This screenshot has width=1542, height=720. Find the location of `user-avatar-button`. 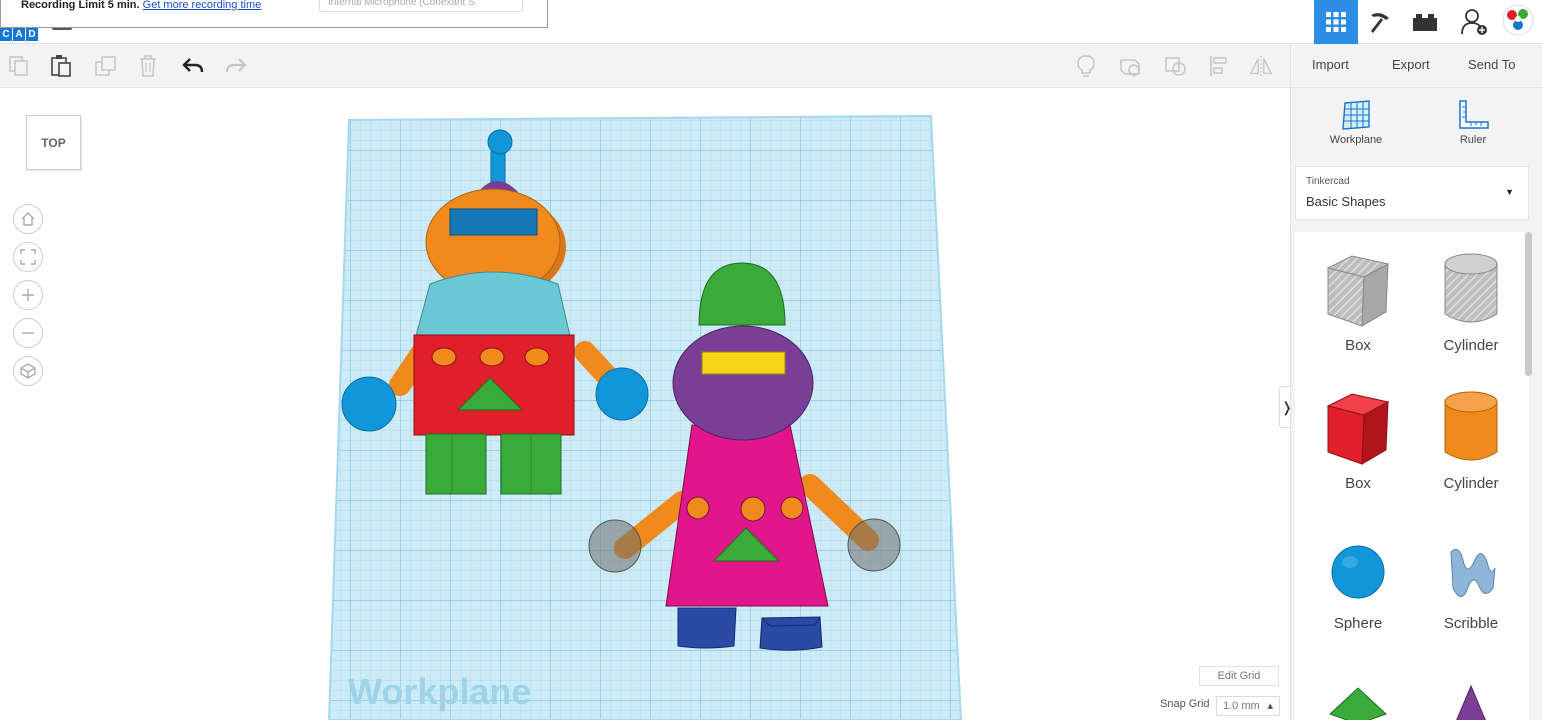

user-avatar-button is located at coordinates (1518, 22).